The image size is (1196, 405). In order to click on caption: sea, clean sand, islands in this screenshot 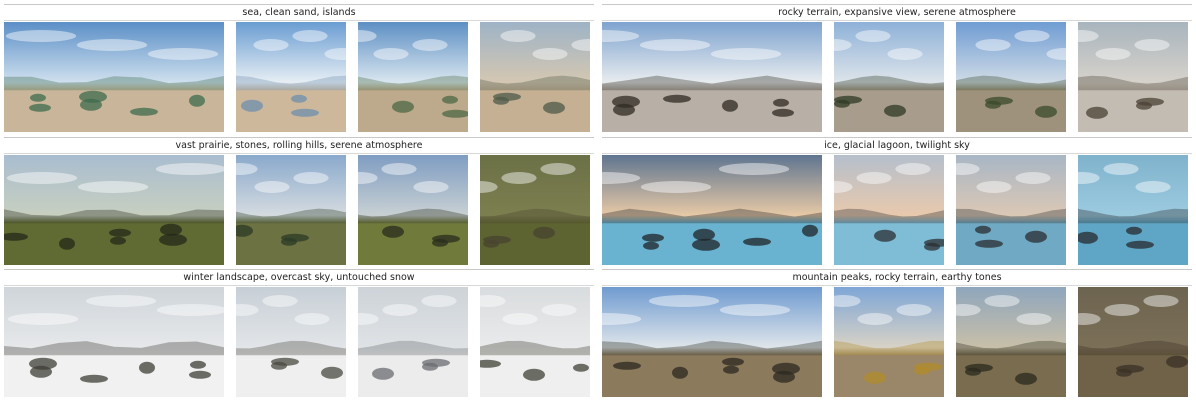, I will do `click(299, 12)`.